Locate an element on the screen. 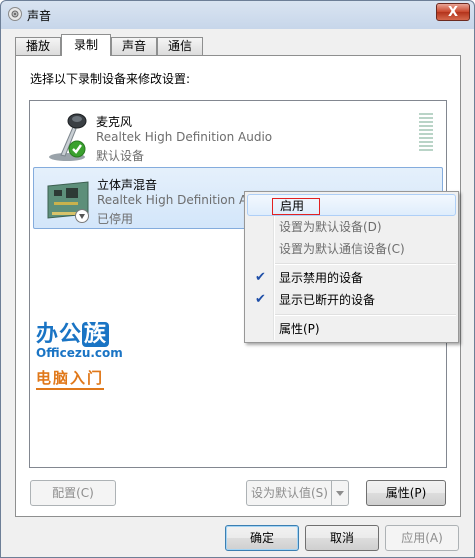  ok-button: 确定 is located at coordinates (262, 538).